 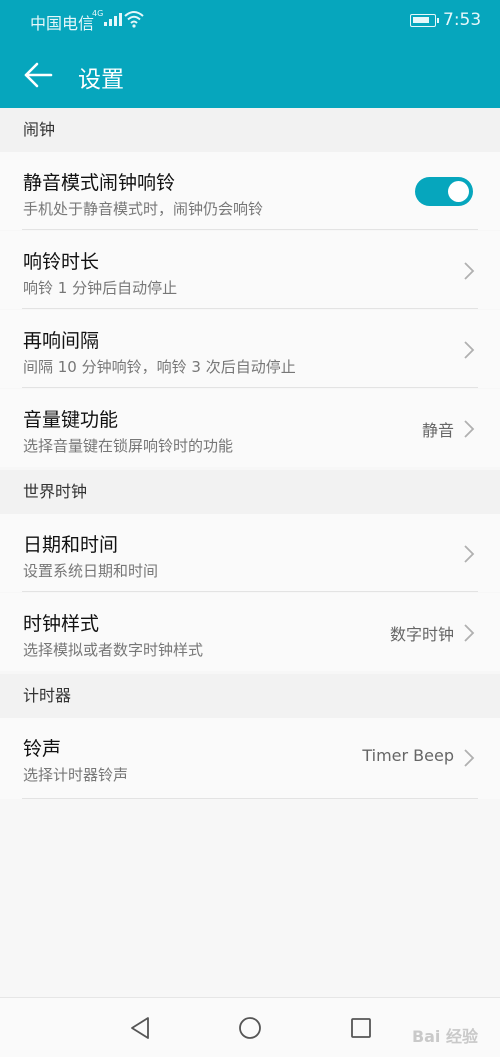 I want to click on timer-ringtone-setting: 铃声 选择计时器铃声 Timer Beep, so click(x=250, y=758).